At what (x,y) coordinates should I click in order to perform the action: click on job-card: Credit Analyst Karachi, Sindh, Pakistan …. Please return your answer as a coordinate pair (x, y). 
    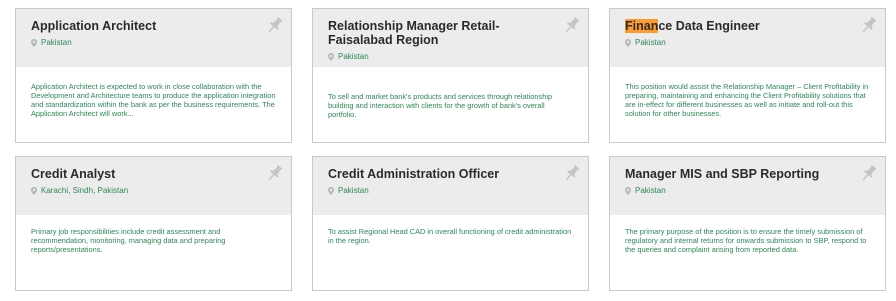
    Looking at the image, I should click on (153, 223).